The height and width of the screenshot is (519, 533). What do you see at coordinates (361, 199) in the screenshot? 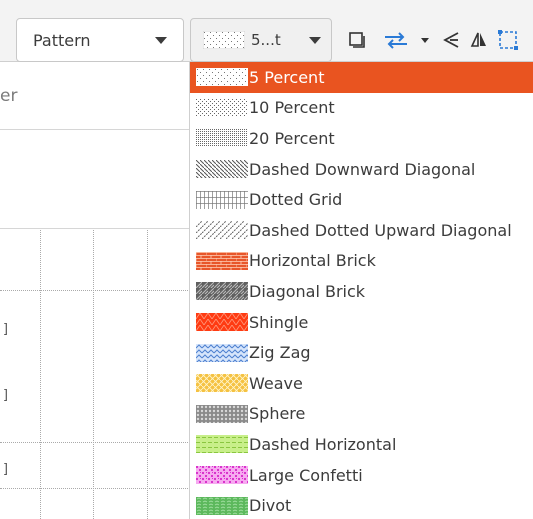
I see `dropdown-item-dotted-grid: Dotted Grid` at bounding box center [361, 199].